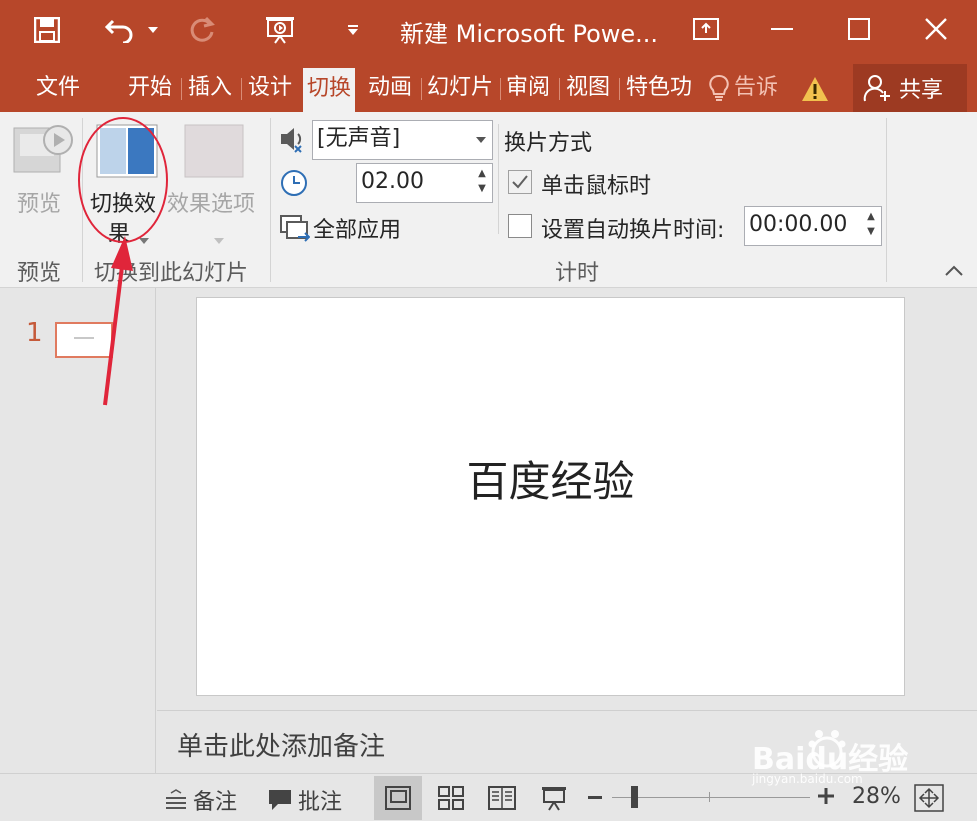 This screenshot has height=821, width=977. I want to click on slide-title-text: 百度经验, so click(550, 478).